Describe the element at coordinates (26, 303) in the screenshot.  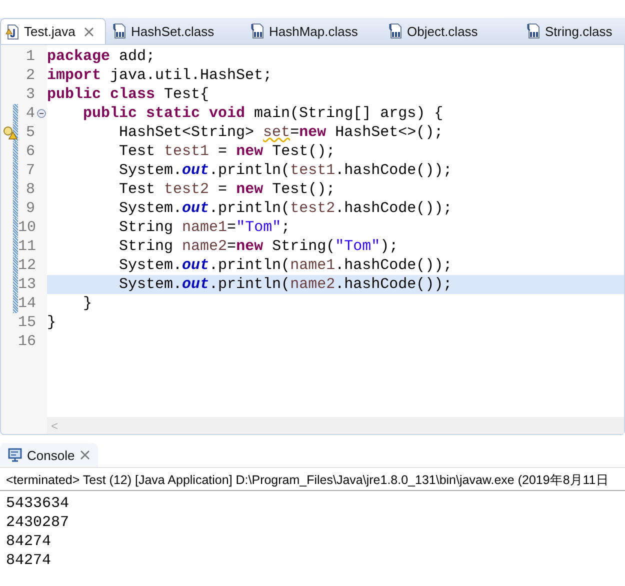
I see `line-number: 14` at that location.